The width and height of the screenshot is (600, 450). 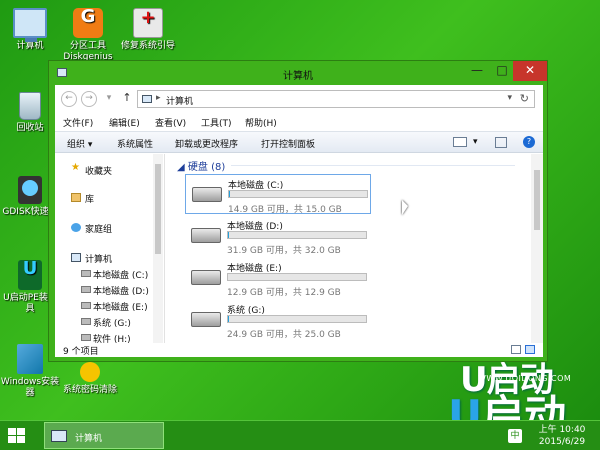 I want to click on nav-scrollbar, so click(x=158, y=248).